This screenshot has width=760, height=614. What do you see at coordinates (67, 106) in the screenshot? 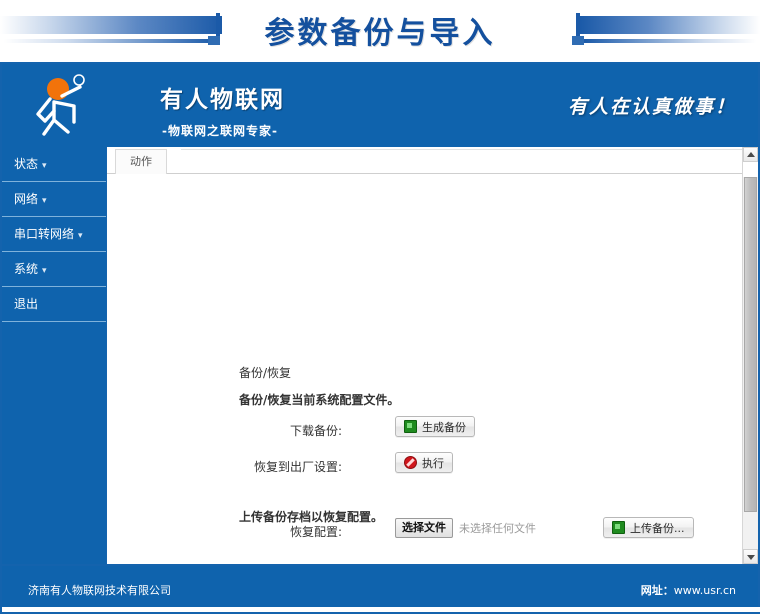
I see `person-logo-icon` at bounding box center [67, 106].